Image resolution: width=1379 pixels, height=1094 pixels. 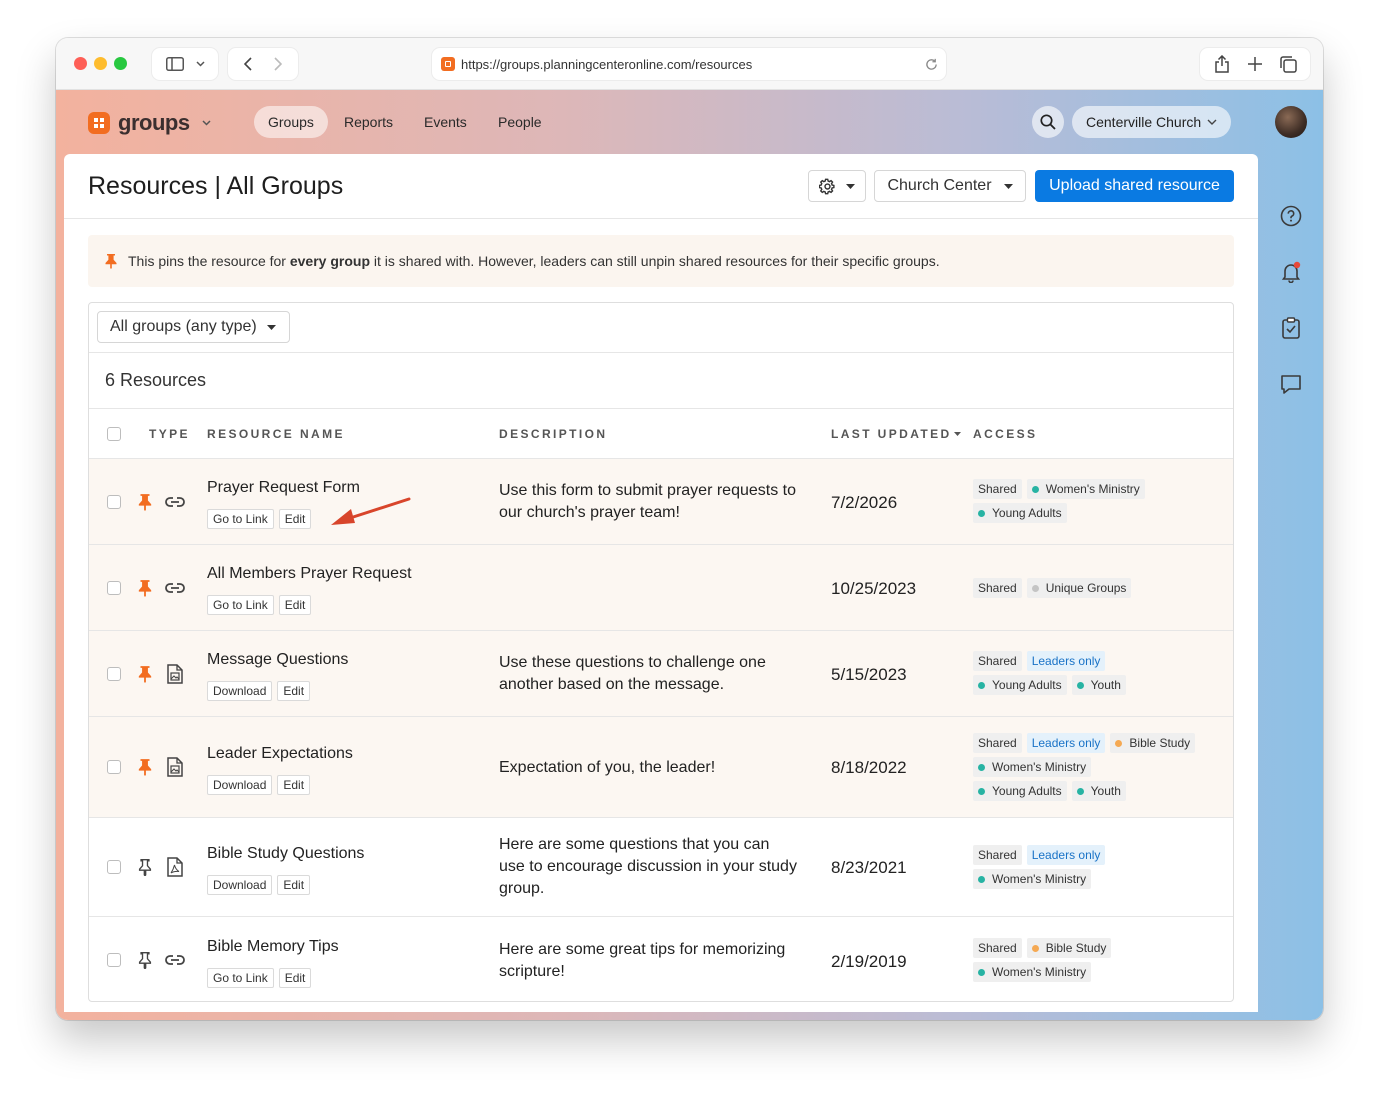 What do you see at coordinates (149, 123) in the screenshot?
I see `app-switcher: groups` at bounding box center [149, 123].